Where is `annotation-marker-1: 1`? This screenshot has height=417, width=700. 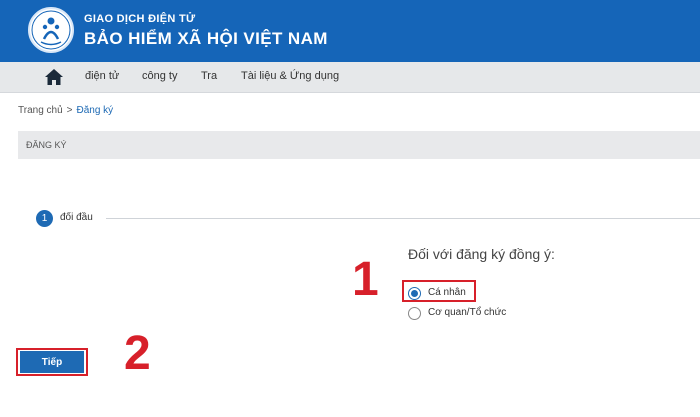
annotation-marker-1: 1 is located at coordinates (365, 279).